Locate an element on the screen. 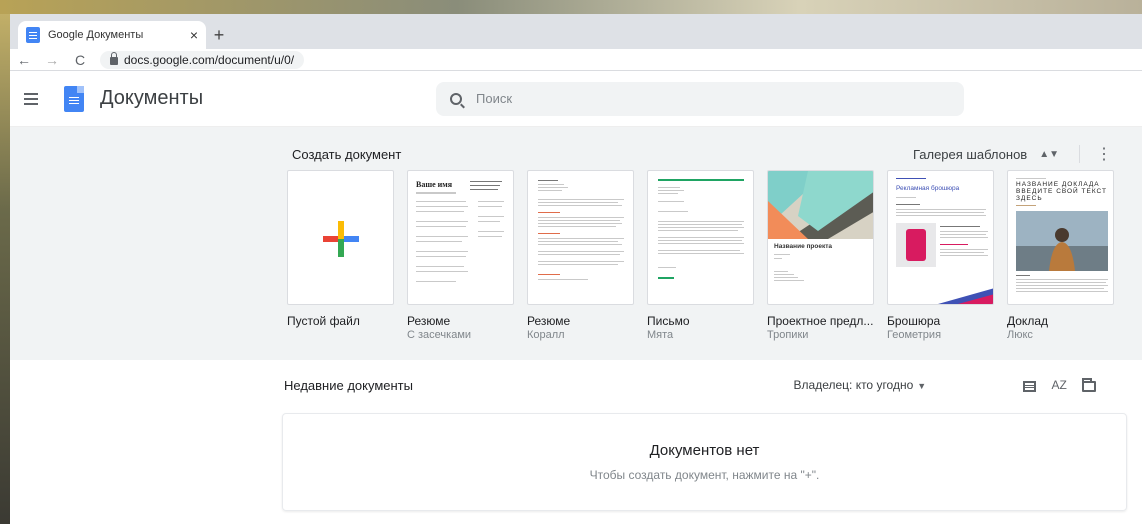 The height and width of the screenshot is (524, 1142). search-bar: Поиск is located at coordinates (700, 98).